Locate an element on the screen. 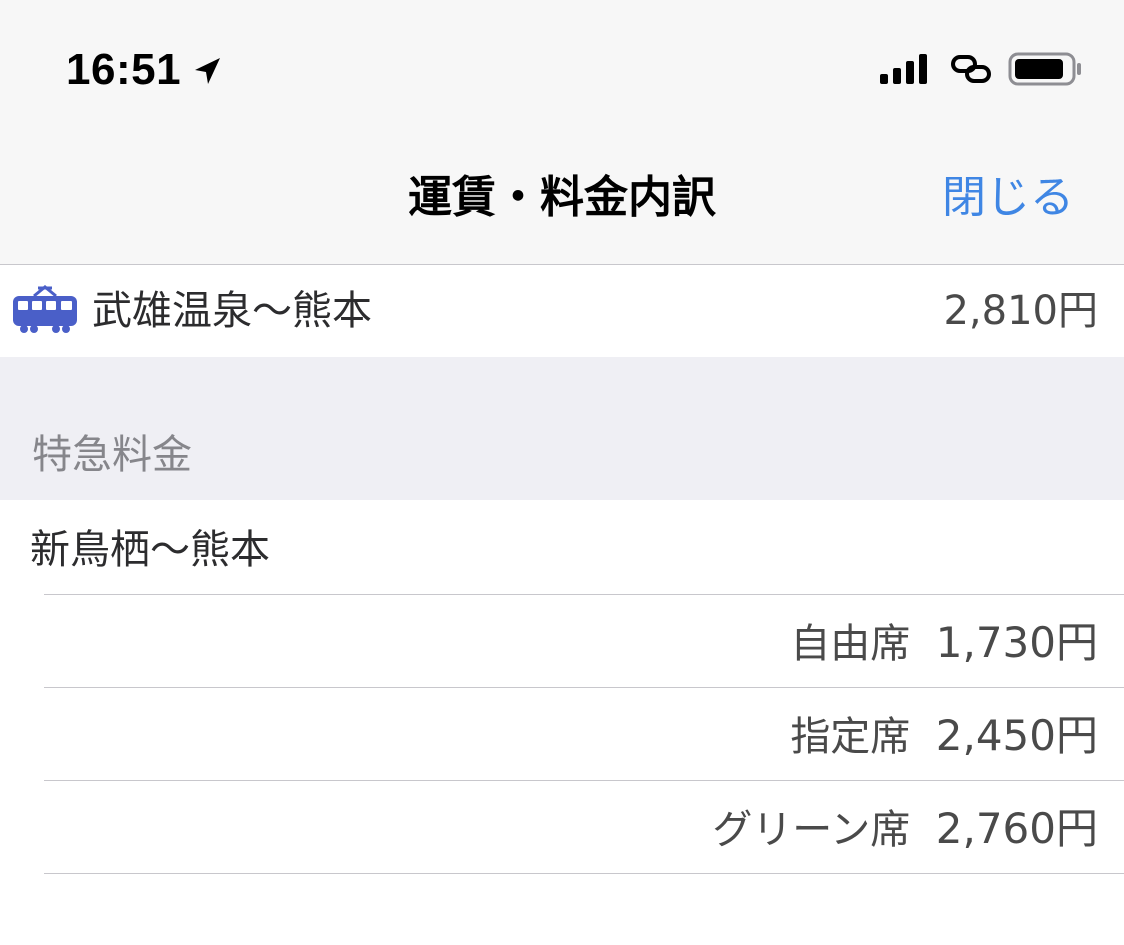 The image size is (1124, 945). seat-label: 自由席 is located at coordinates (850, 644).